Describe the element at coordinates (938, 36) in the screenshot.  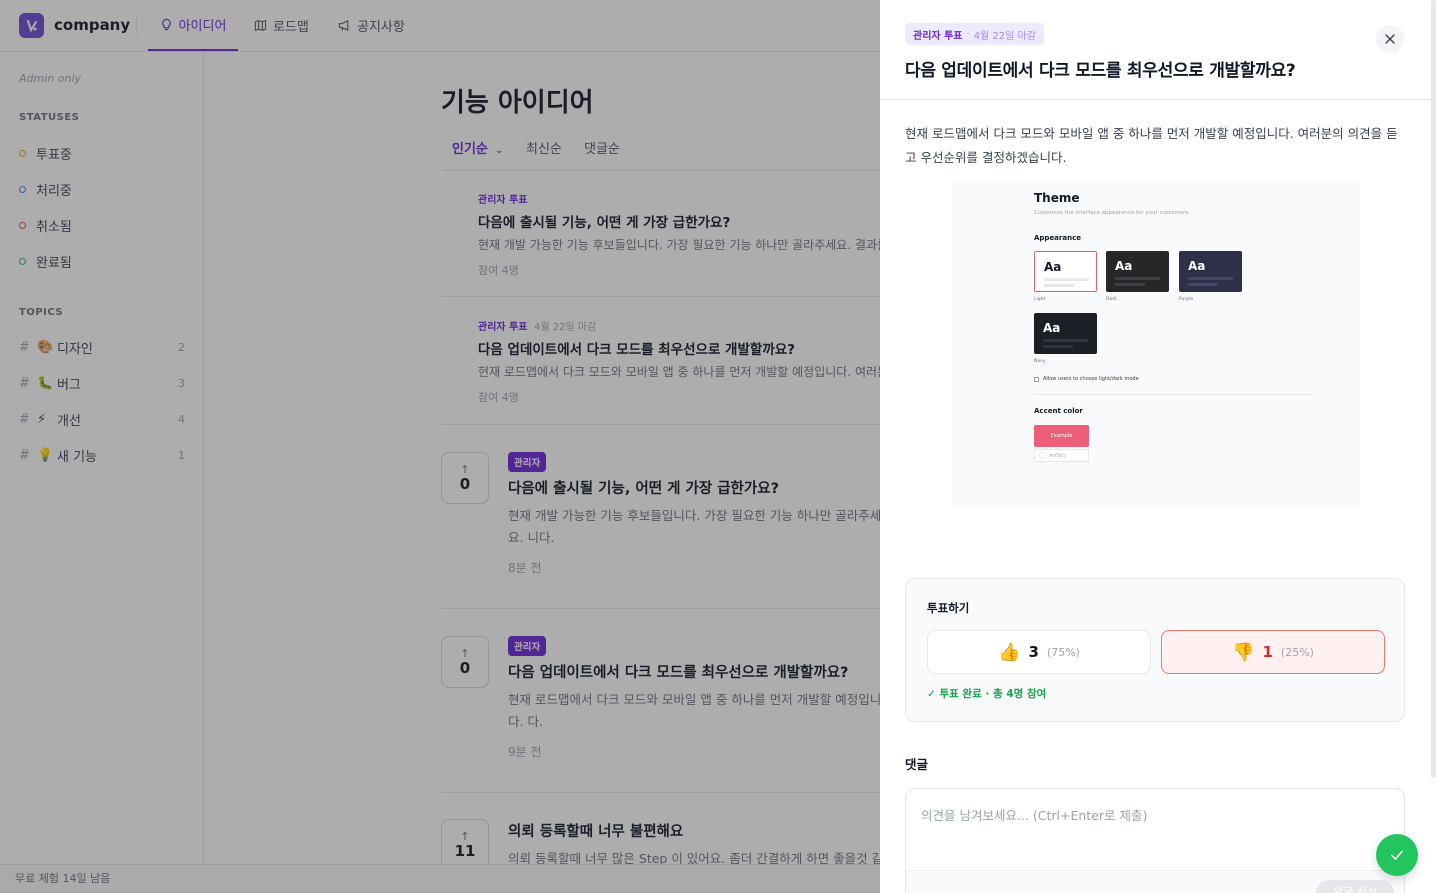
I see `poll-tag: 관리자 투표` at that location.